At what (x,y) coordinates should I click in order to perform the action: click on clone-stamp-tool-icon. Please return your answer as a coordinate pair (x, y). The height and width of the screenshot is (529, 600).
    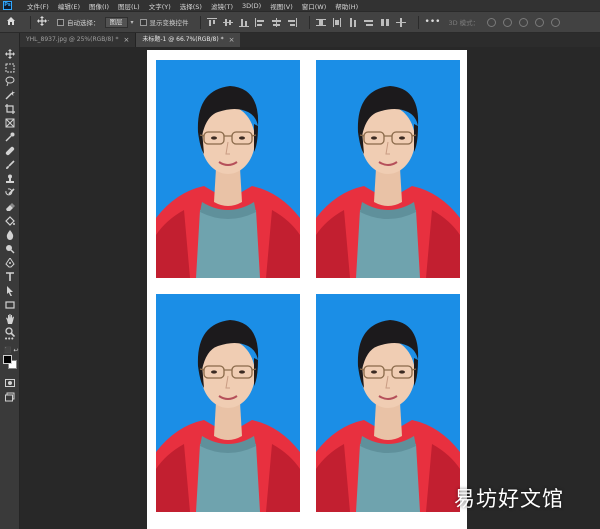
    Looking at the image, I should click on (10, 179).